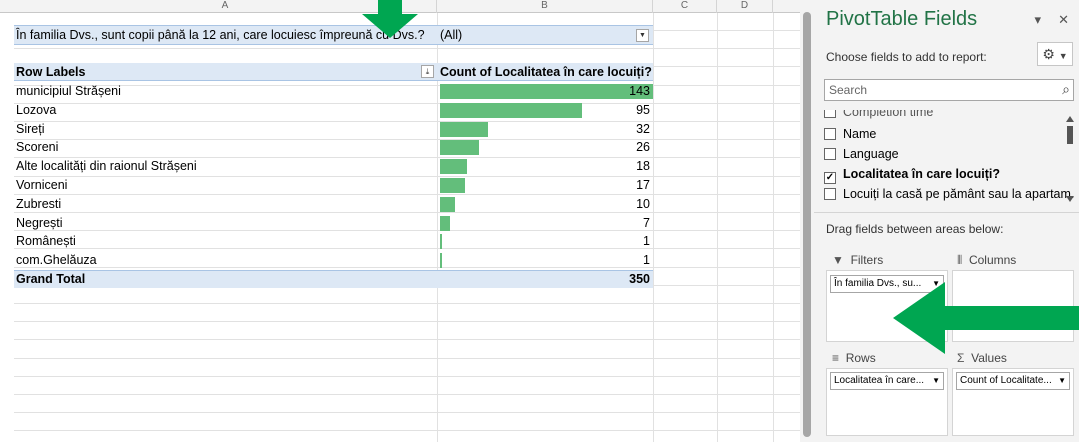  I want to click on pane-splitter-scrollbar, so click(807, 221).